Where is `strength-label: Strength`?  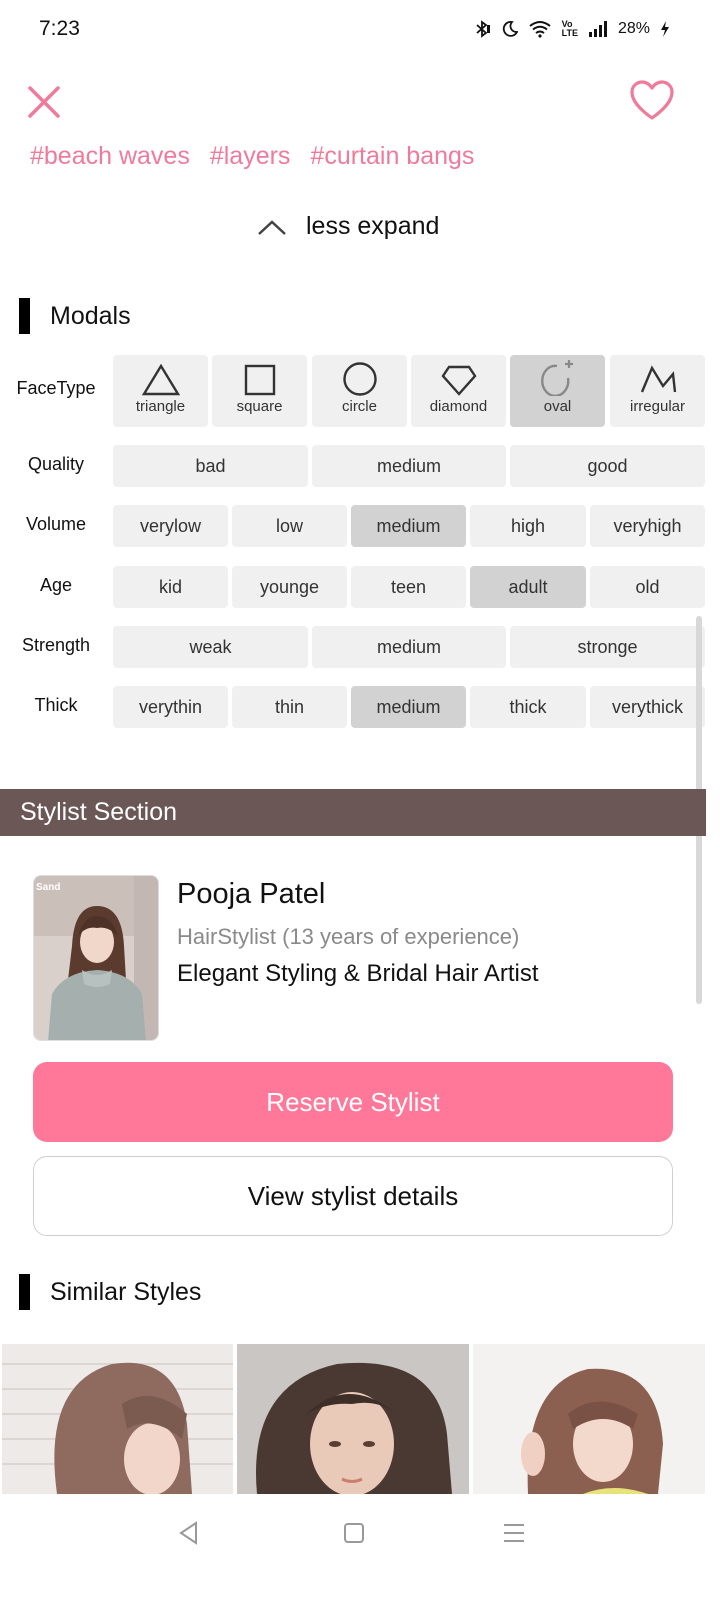 strength-label: Strength is located at coordinates (56, 645).